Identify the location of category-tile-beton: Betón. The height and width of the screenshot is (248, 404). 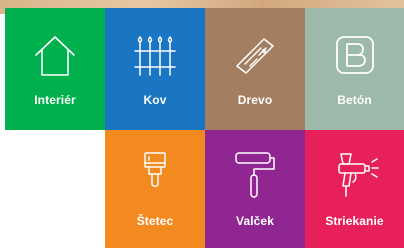
(354, 69).